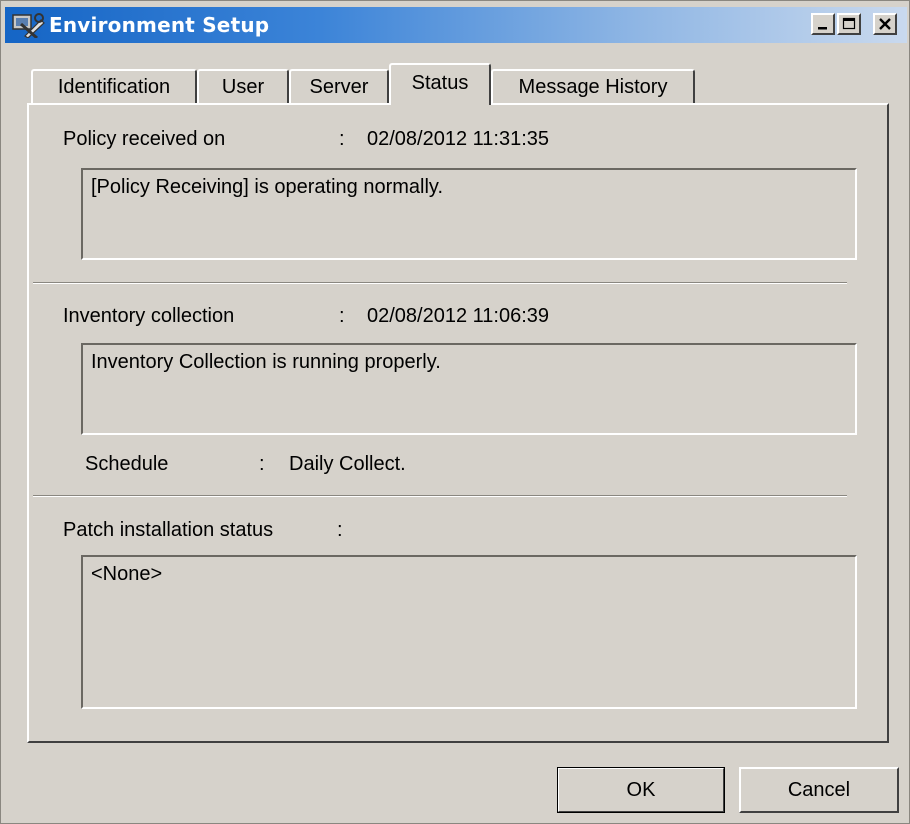 The width and height of the screenshot is (910, 824). What do you see at coordinates (243, 86) in the screenshot?
I see `tab-user: User` at bounding box center [243, 86].